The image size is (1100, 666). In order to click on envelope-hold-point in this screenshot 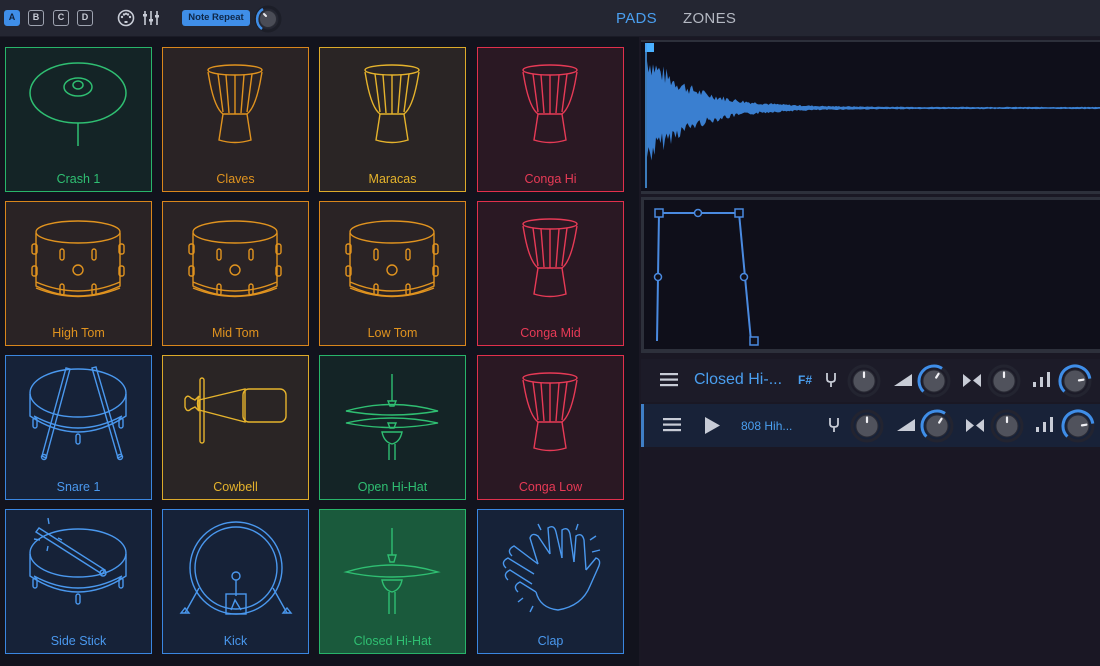, I will do `click(739, 213)`.